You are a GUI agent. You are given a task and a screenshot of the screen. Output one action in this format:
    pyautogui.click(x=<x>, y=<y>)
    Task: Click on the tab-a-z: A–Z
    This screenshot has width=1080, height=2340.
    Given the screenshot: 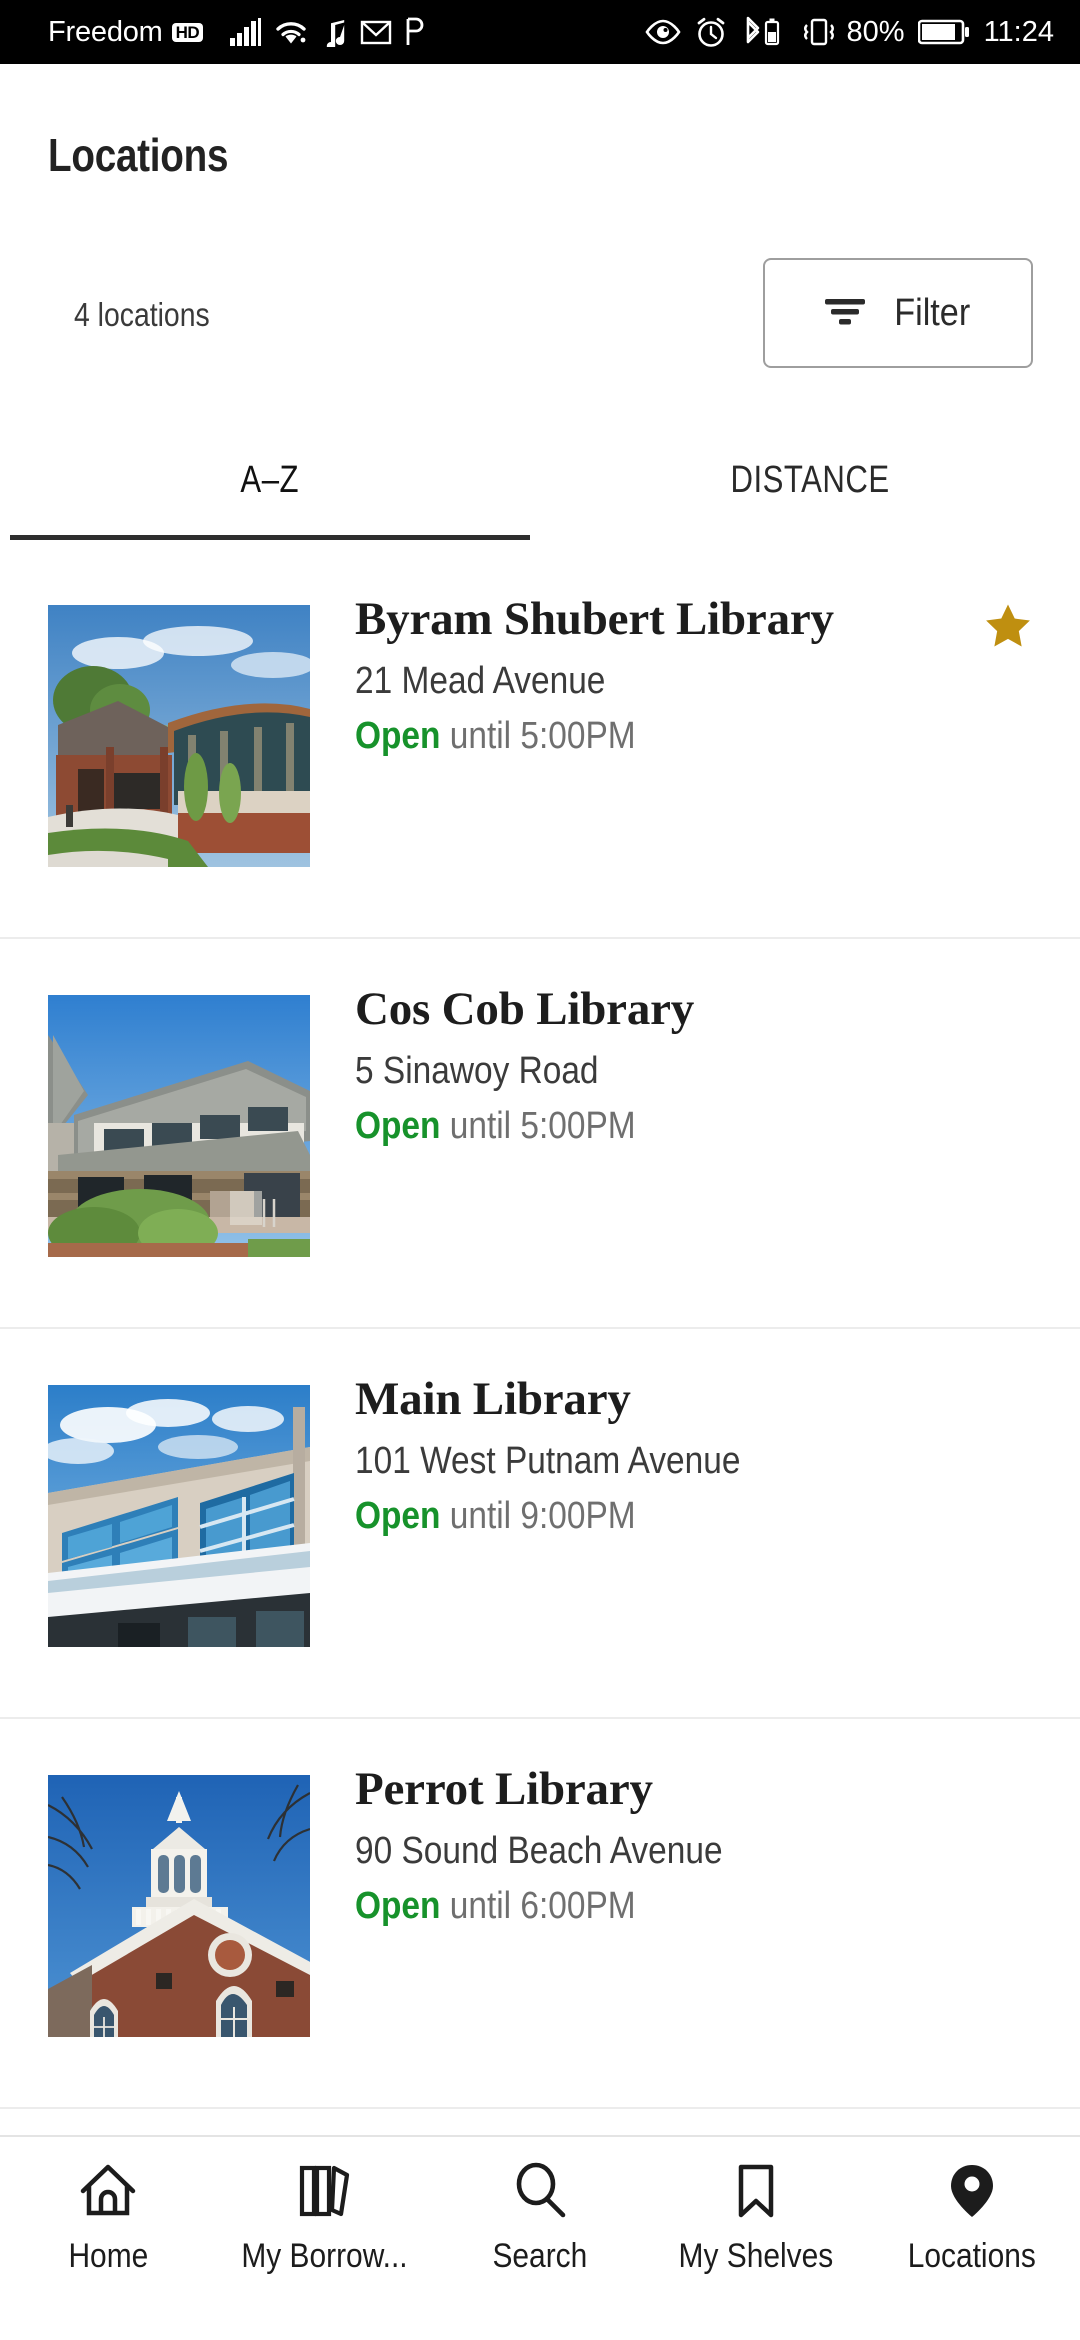 What is the action you would take?
    pyautogui.click(x=270, y=480)
    